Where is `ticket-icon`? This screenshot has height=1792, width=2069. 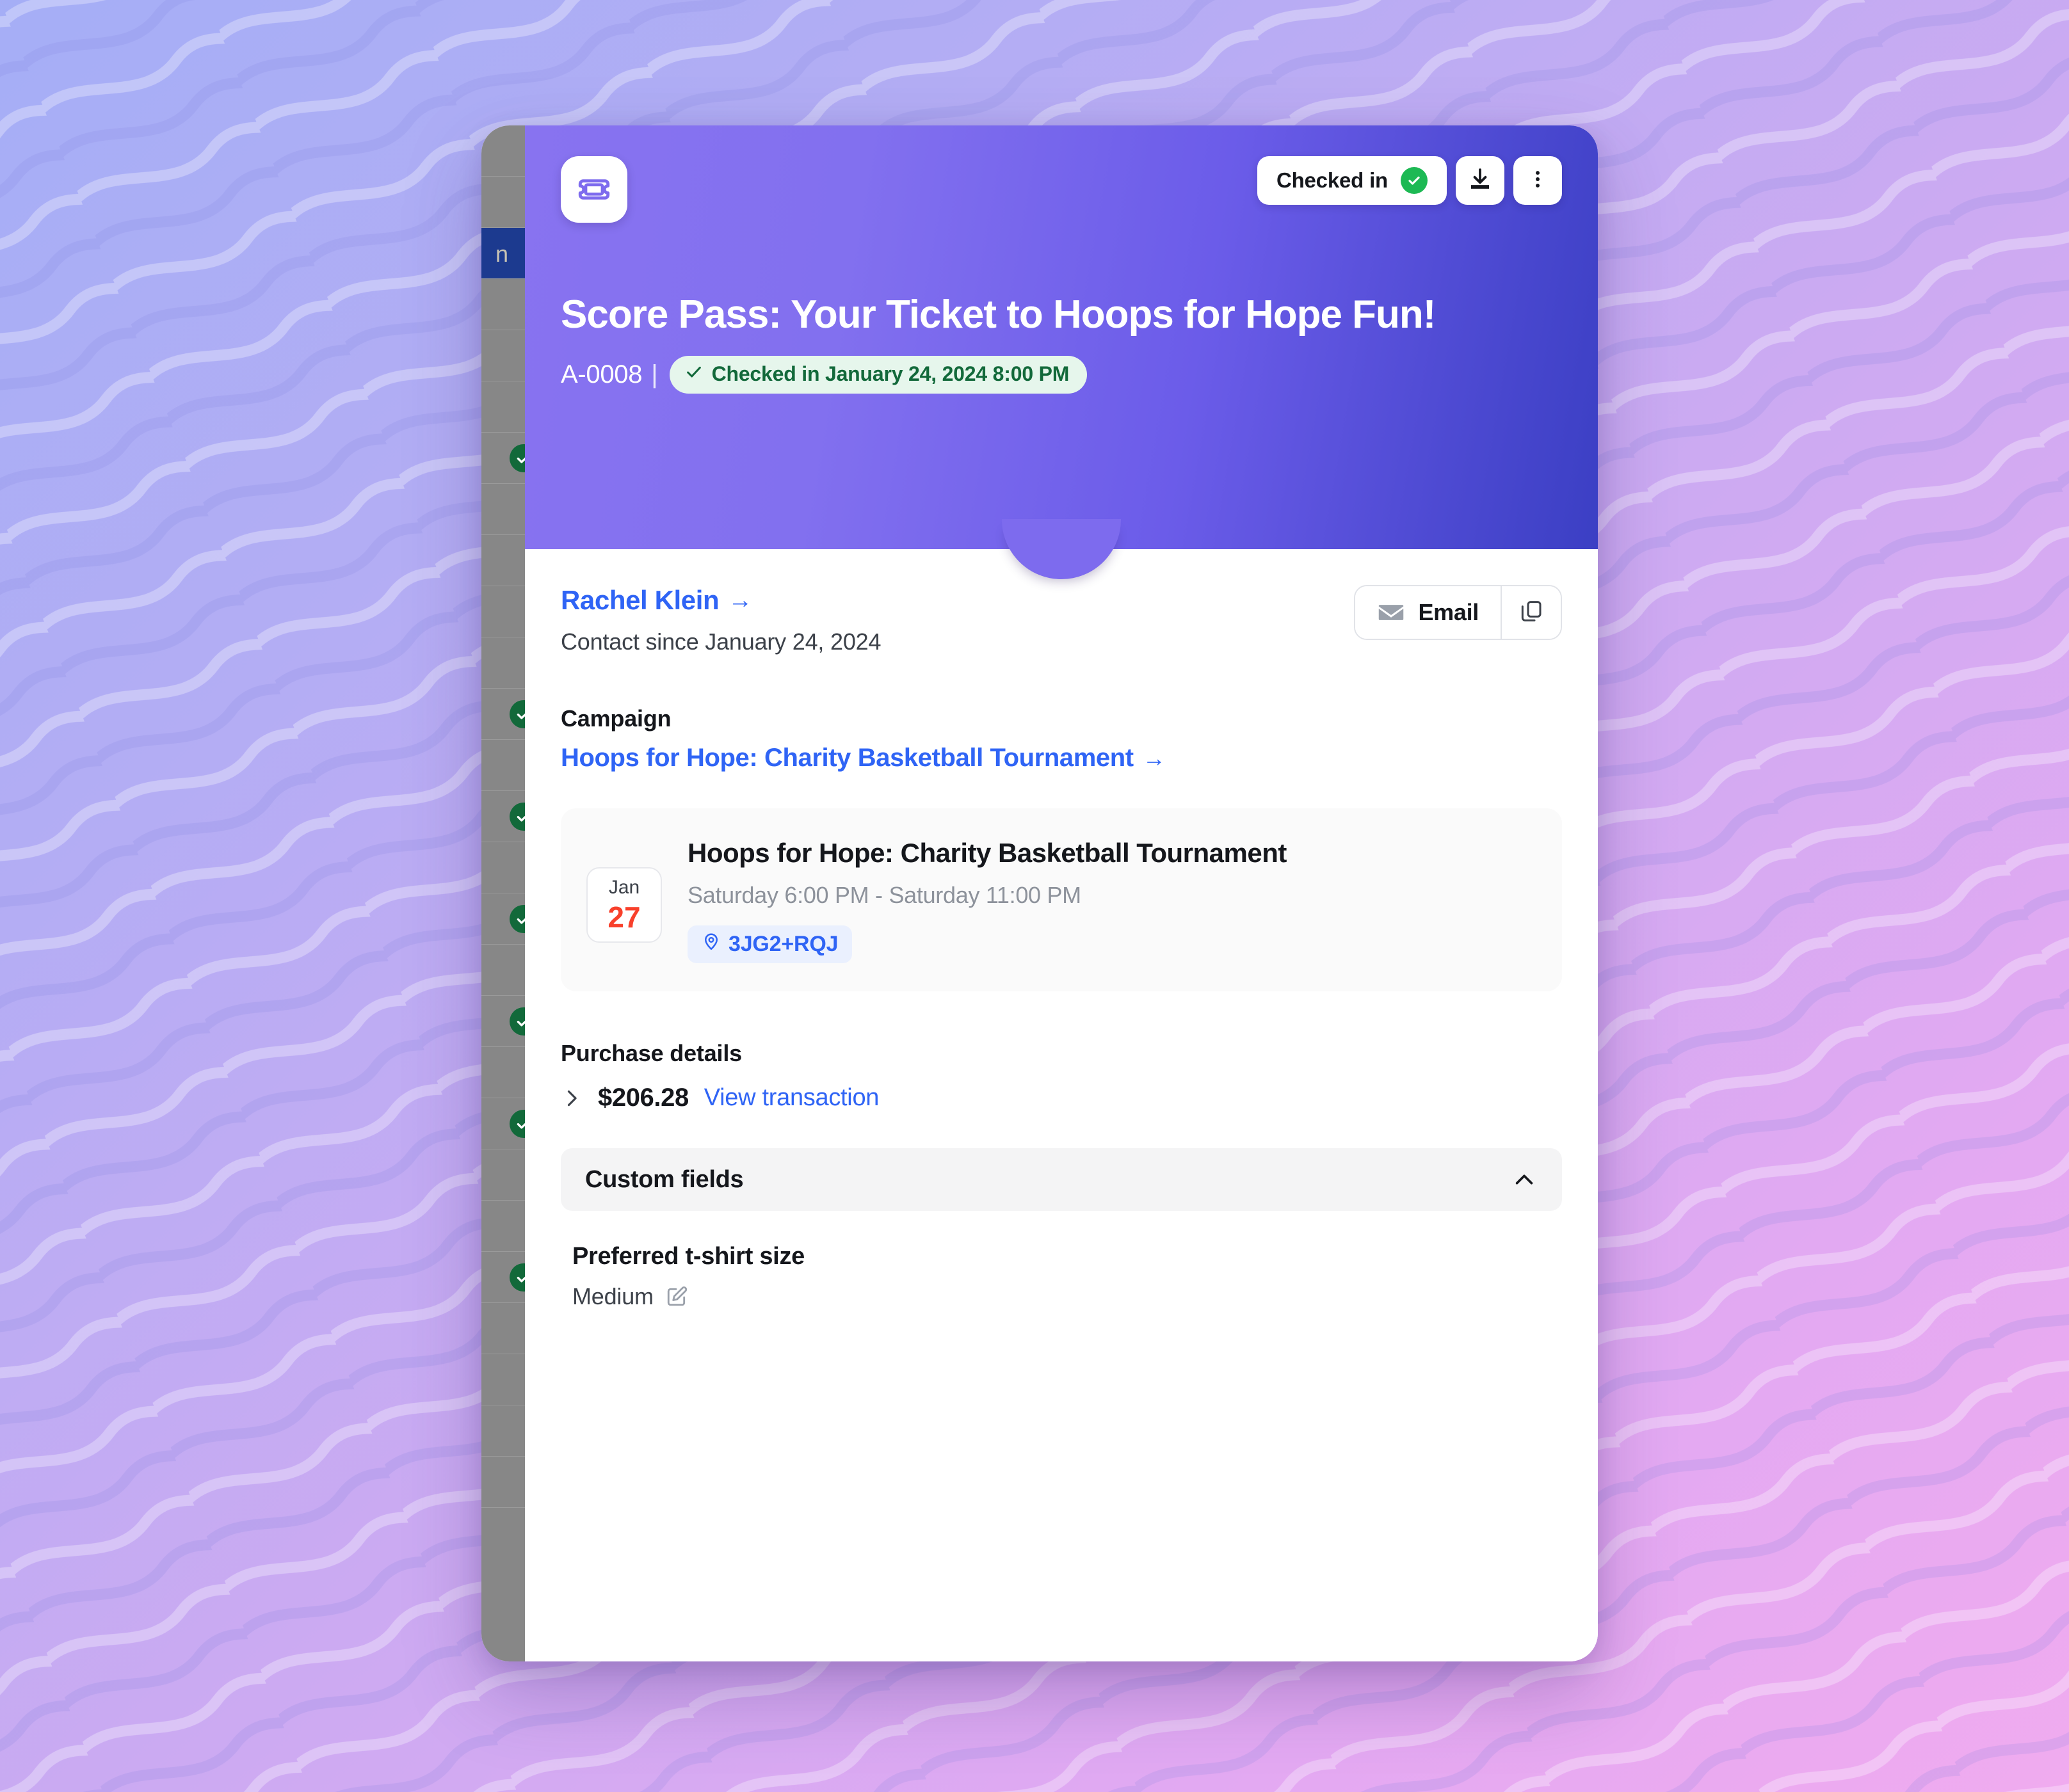 ticket-icon is located at coordinates (594, 189).